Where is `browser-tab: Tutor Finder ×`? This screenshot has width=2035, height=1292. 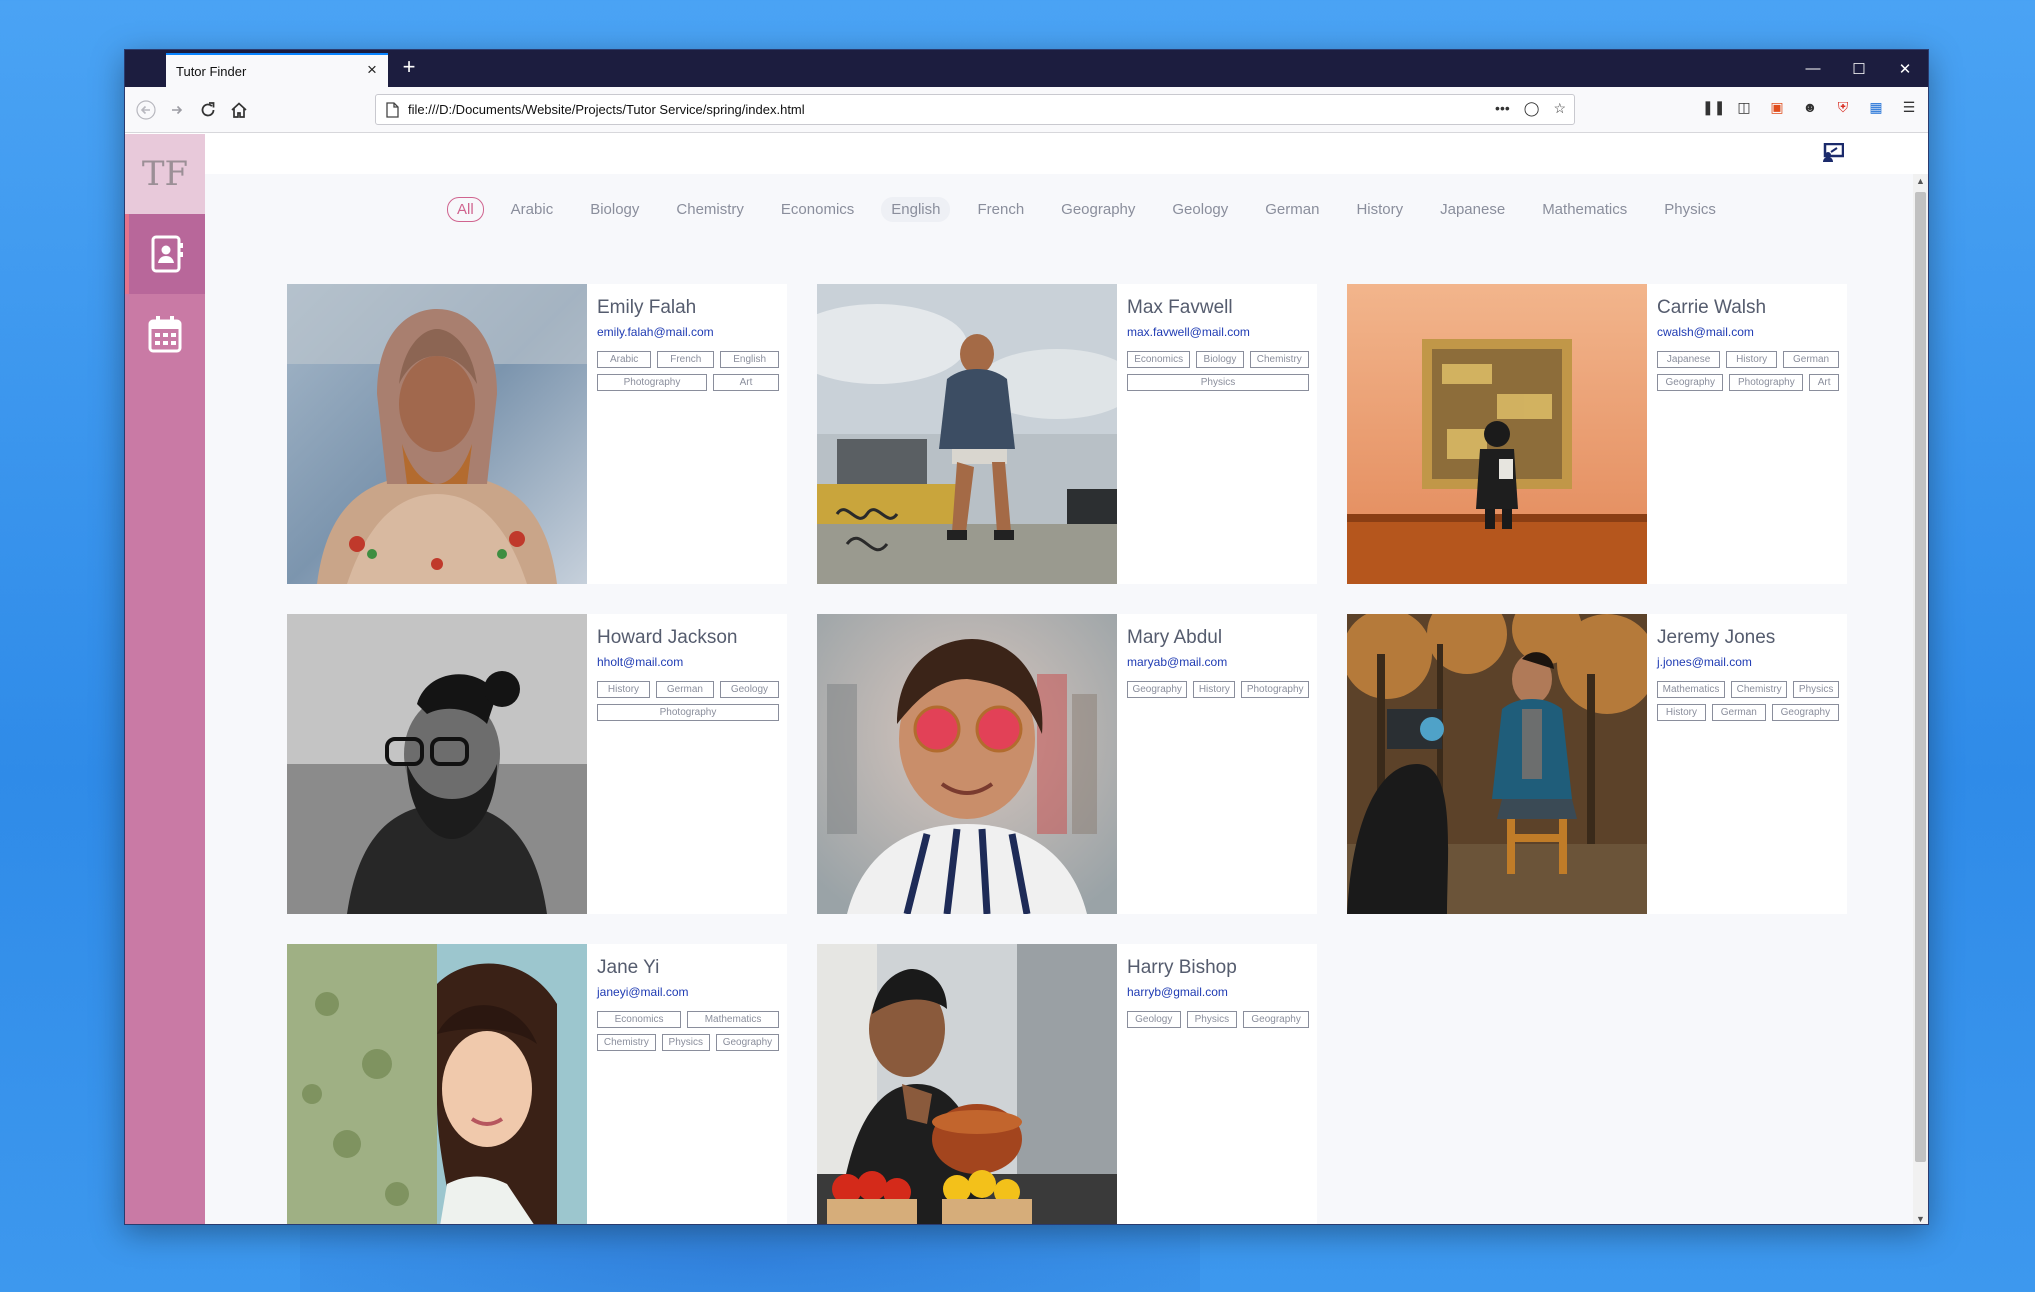 browser-tab: Tutor Finder × is located at coordinates (277, 70).